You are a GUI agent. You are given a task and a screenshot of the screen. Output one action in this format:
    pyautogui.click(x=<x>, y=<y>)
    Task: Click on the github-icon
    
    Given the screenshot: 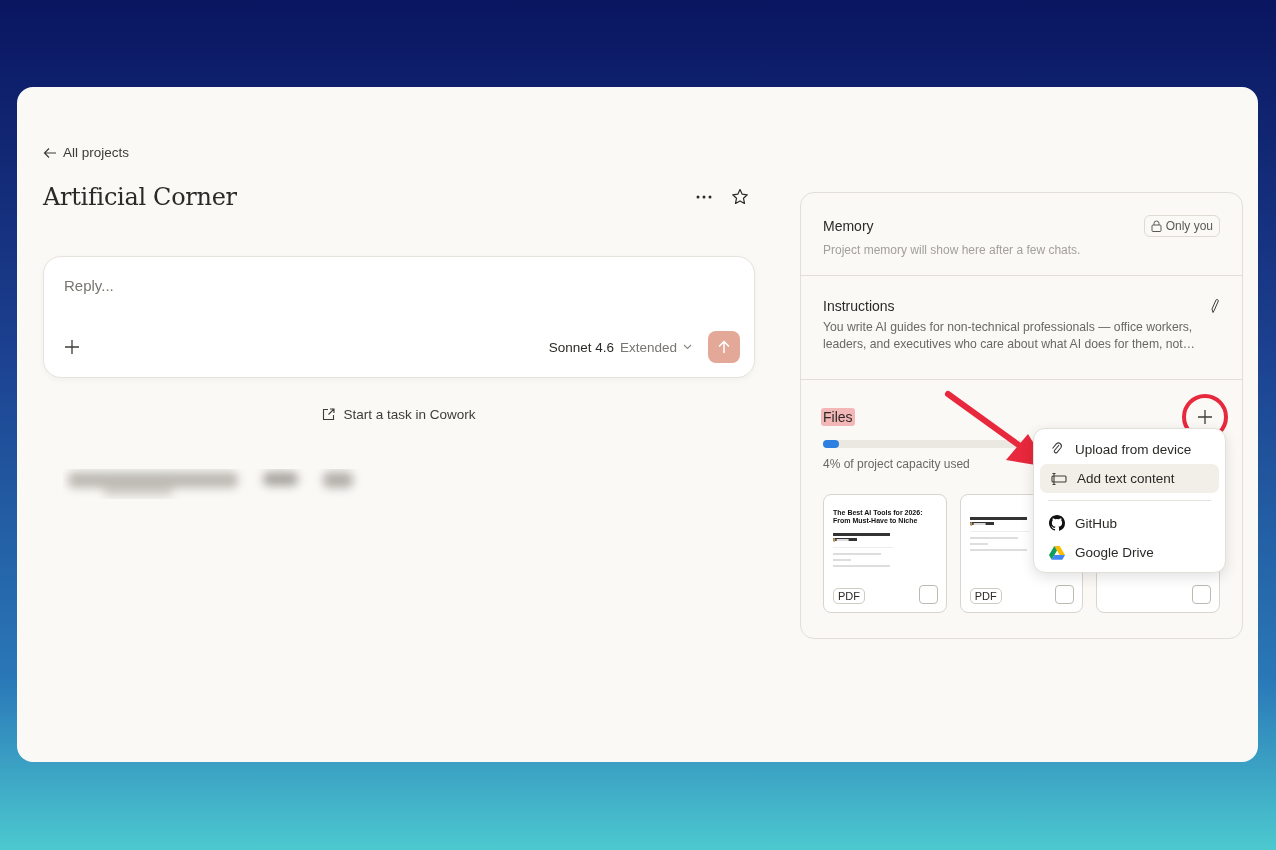 What is the action you would take?
    pyautogui.click(x=1057, y=523)
    